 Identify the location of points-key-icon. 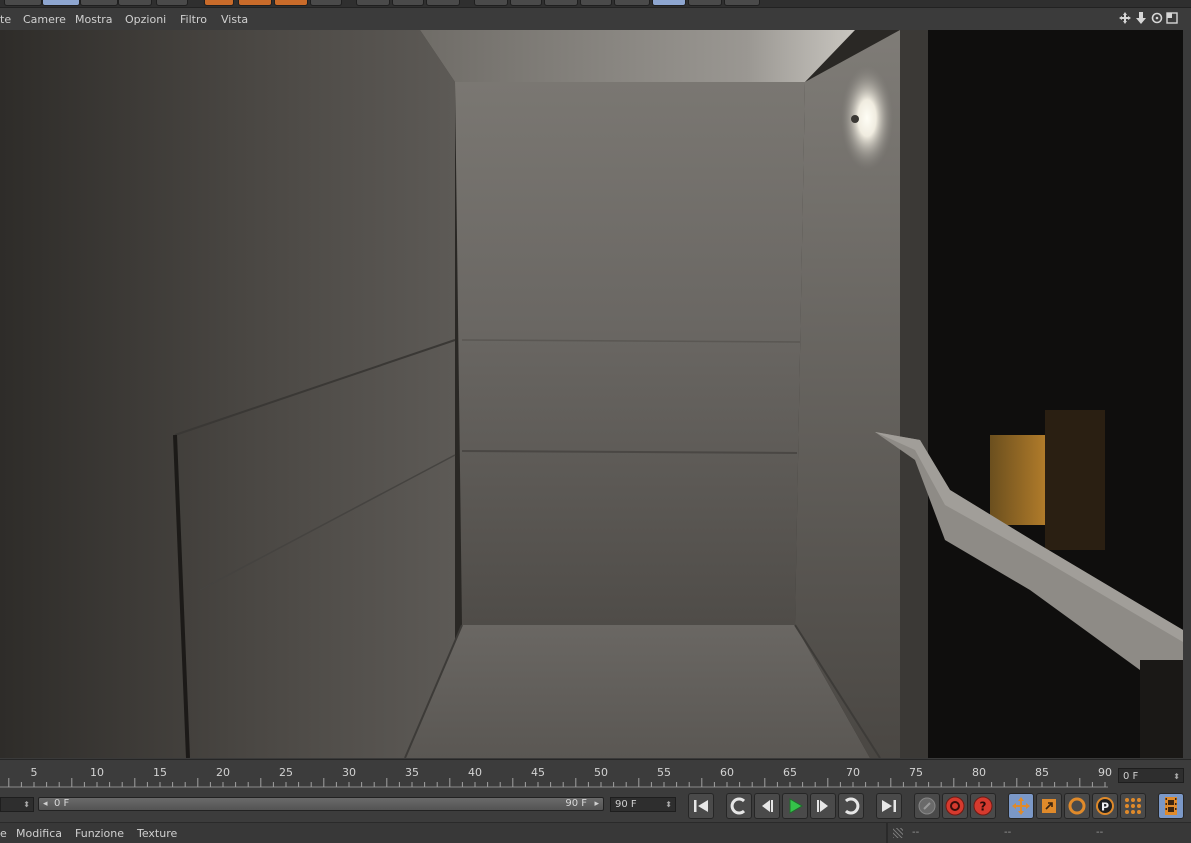
(1133, 806).